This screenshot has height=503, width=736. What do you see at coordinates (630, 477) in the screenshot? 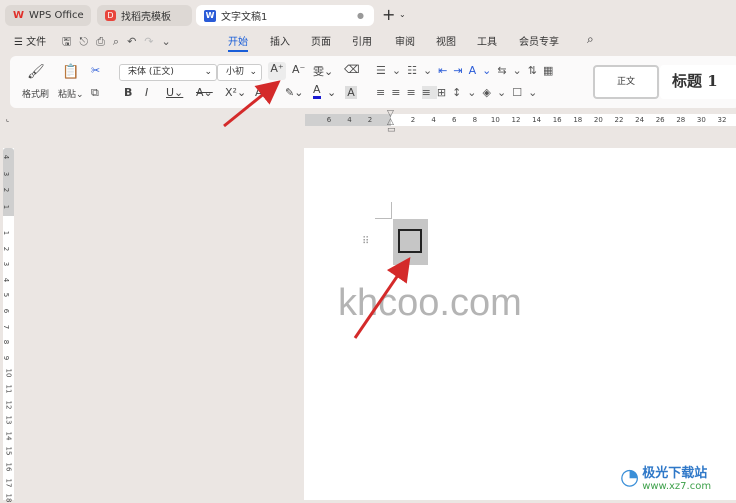
I see `swirl-logo-icon: ◔` at bounding box center [630, 477].